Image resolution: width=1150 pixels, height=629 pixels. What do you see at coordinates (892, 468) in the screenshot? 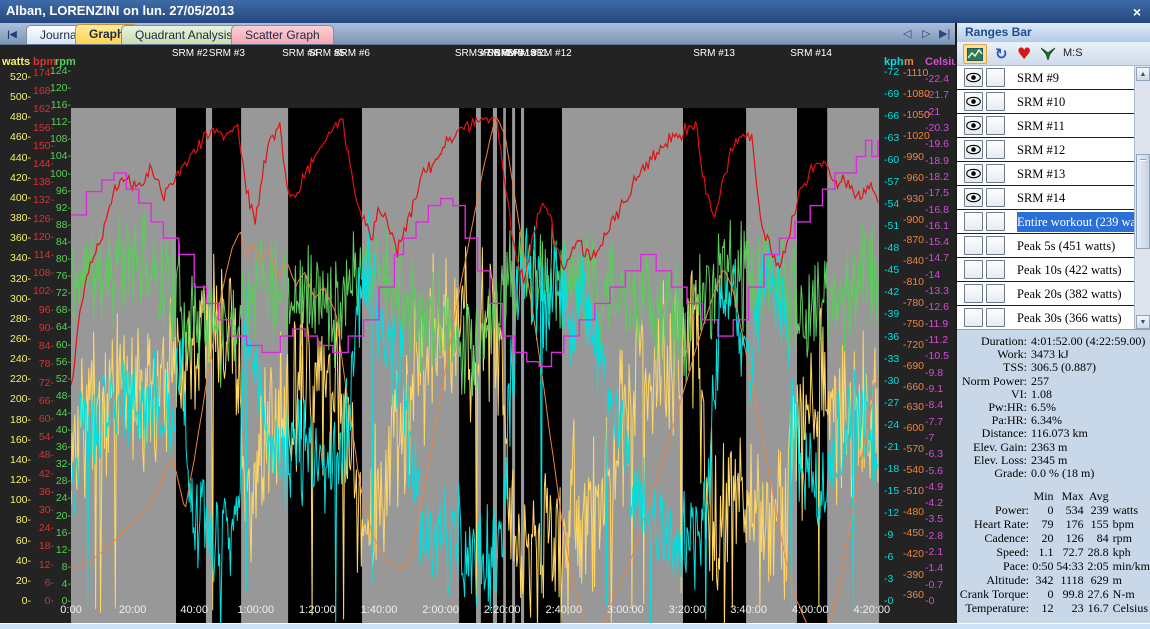
I see `axis-label: -18` at bounding box center [892, 468].